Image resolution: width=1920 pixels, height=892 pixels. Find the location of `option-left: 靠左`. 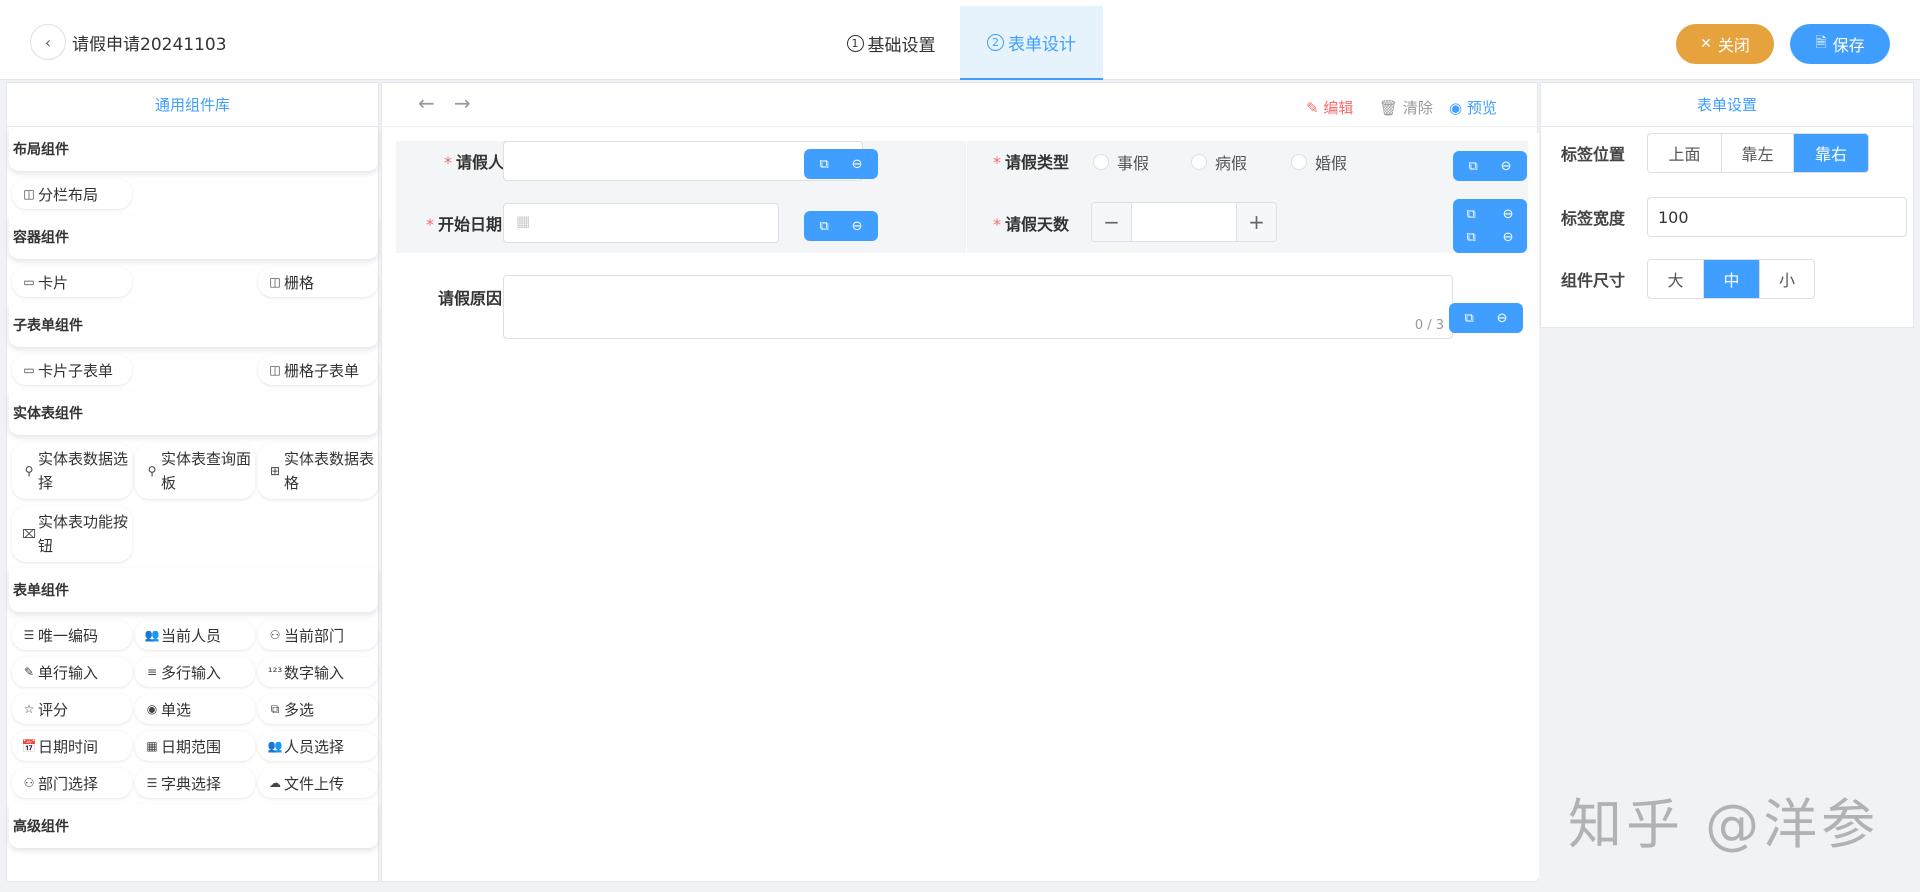

option-left: 靠左 is located at coordinates (1758, 153).